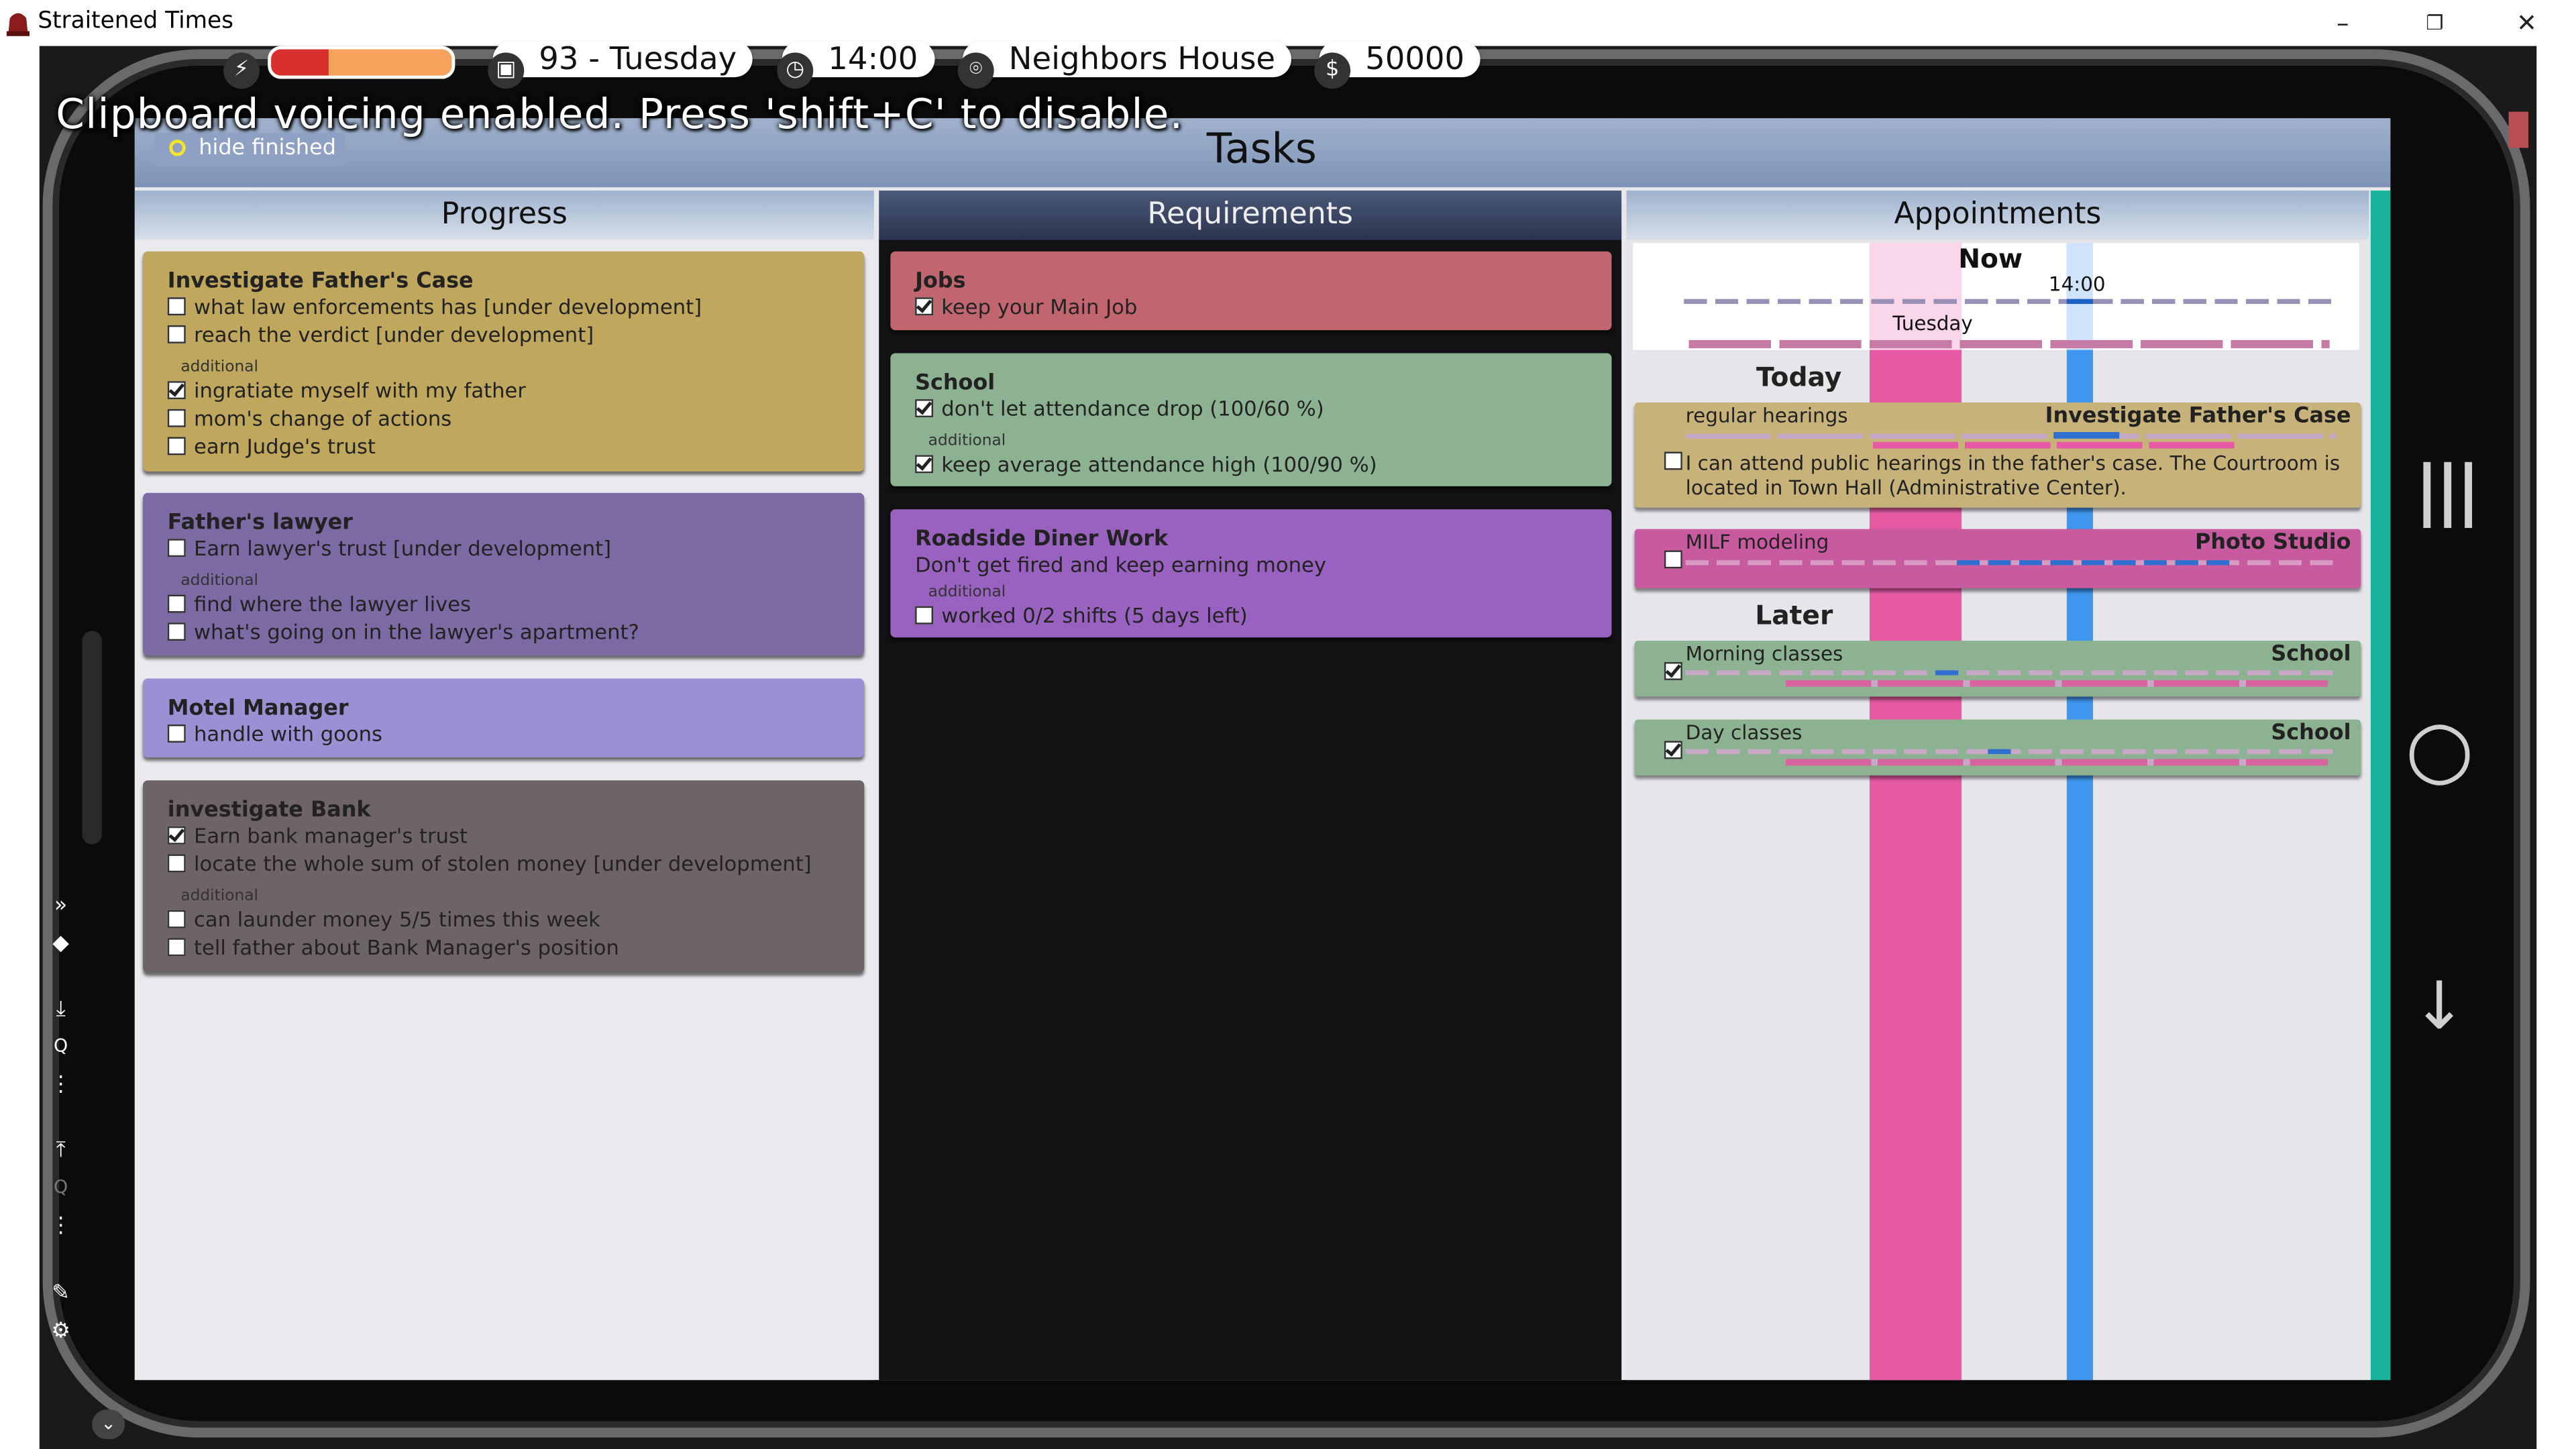 This screenshot has height=1449, width=2576. I want to click on rail-scrollbar, so click(92, 738).